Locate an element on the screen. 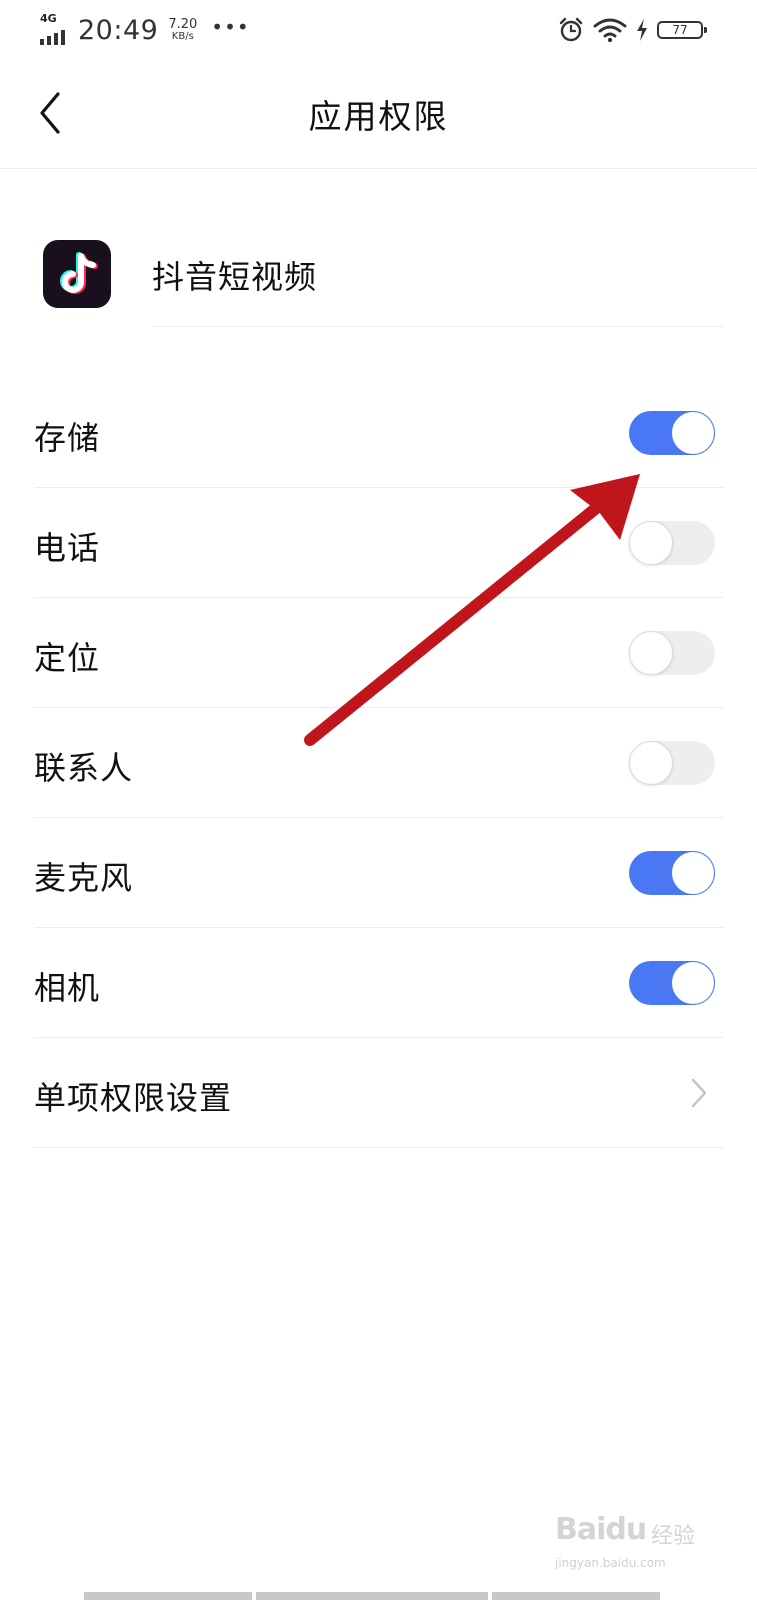 The height and width of the screenshot is (1600, 757). permission-label: 联系人 is located at coordinates (84, 768).